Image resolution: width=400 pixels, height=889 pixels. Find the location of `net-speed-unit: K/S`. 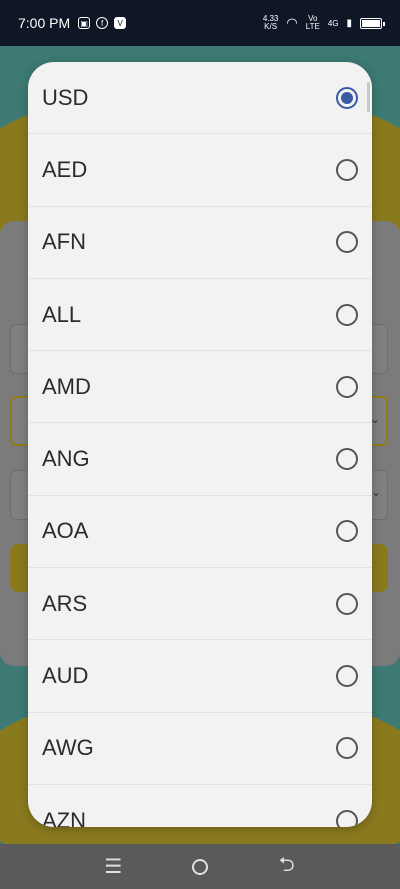

net-speed-unit: K/S is located at coordinates (271, 26).